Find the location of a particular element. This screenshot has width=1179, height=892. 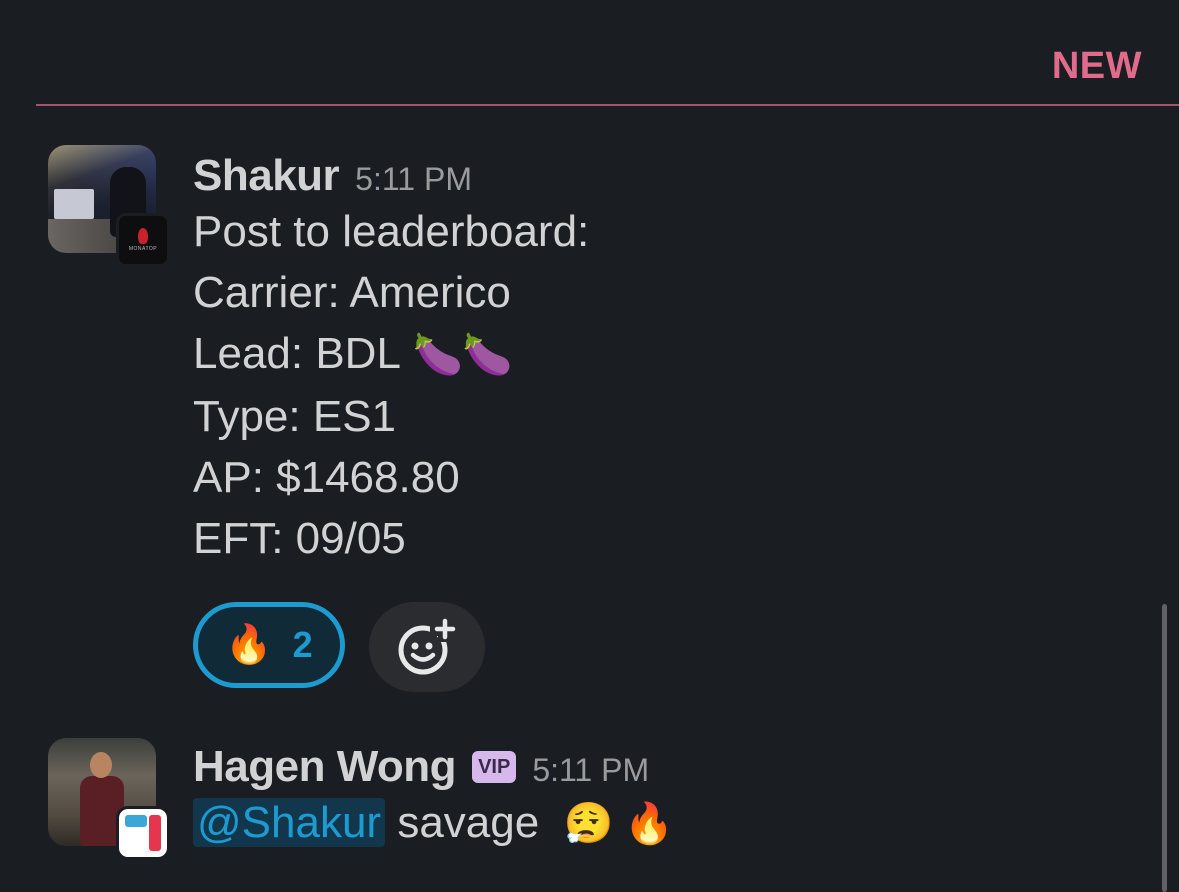

reactions-bar: 🔥 2 is located at coordinates (339, 647).